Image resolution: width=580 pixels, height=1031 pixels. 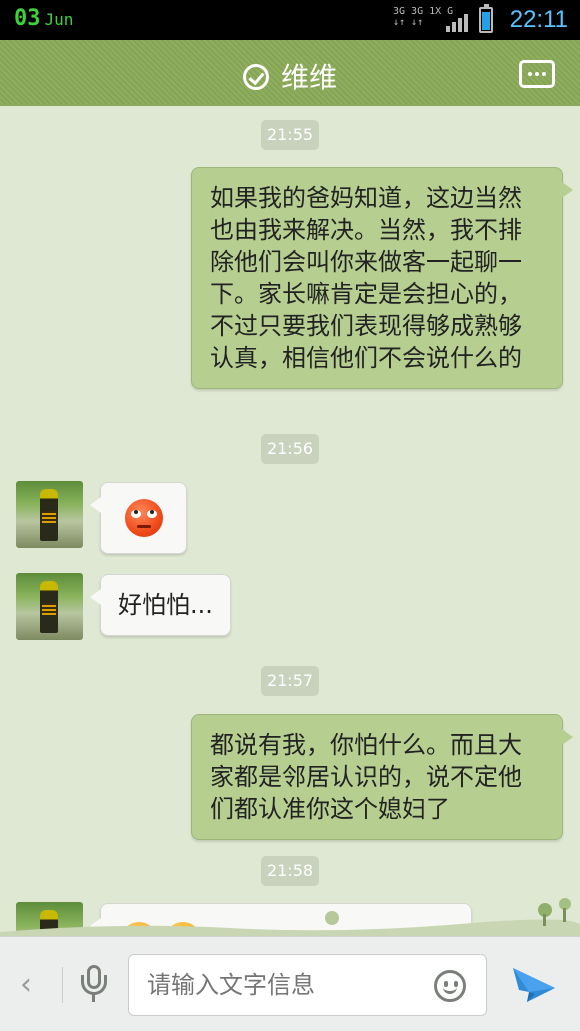 I want to click on status-bar: 03 Jun 3G 3G 1X G ↓↑ ↓↑ 22:11, so click(x=290, y=20).